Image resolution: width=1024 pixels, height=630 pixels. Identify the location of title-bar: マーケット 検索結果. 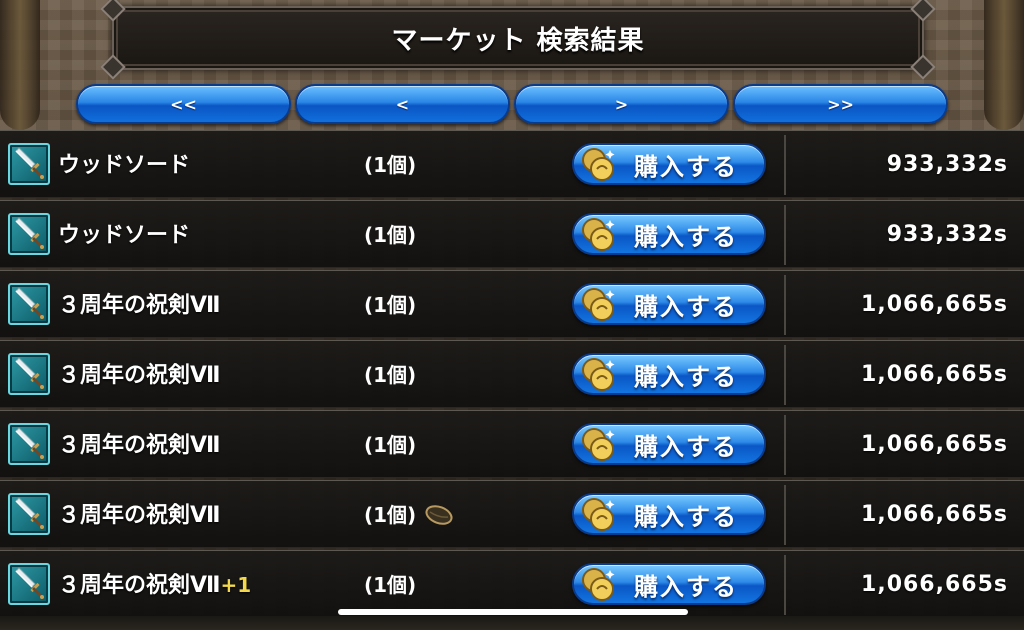
(518, 40).